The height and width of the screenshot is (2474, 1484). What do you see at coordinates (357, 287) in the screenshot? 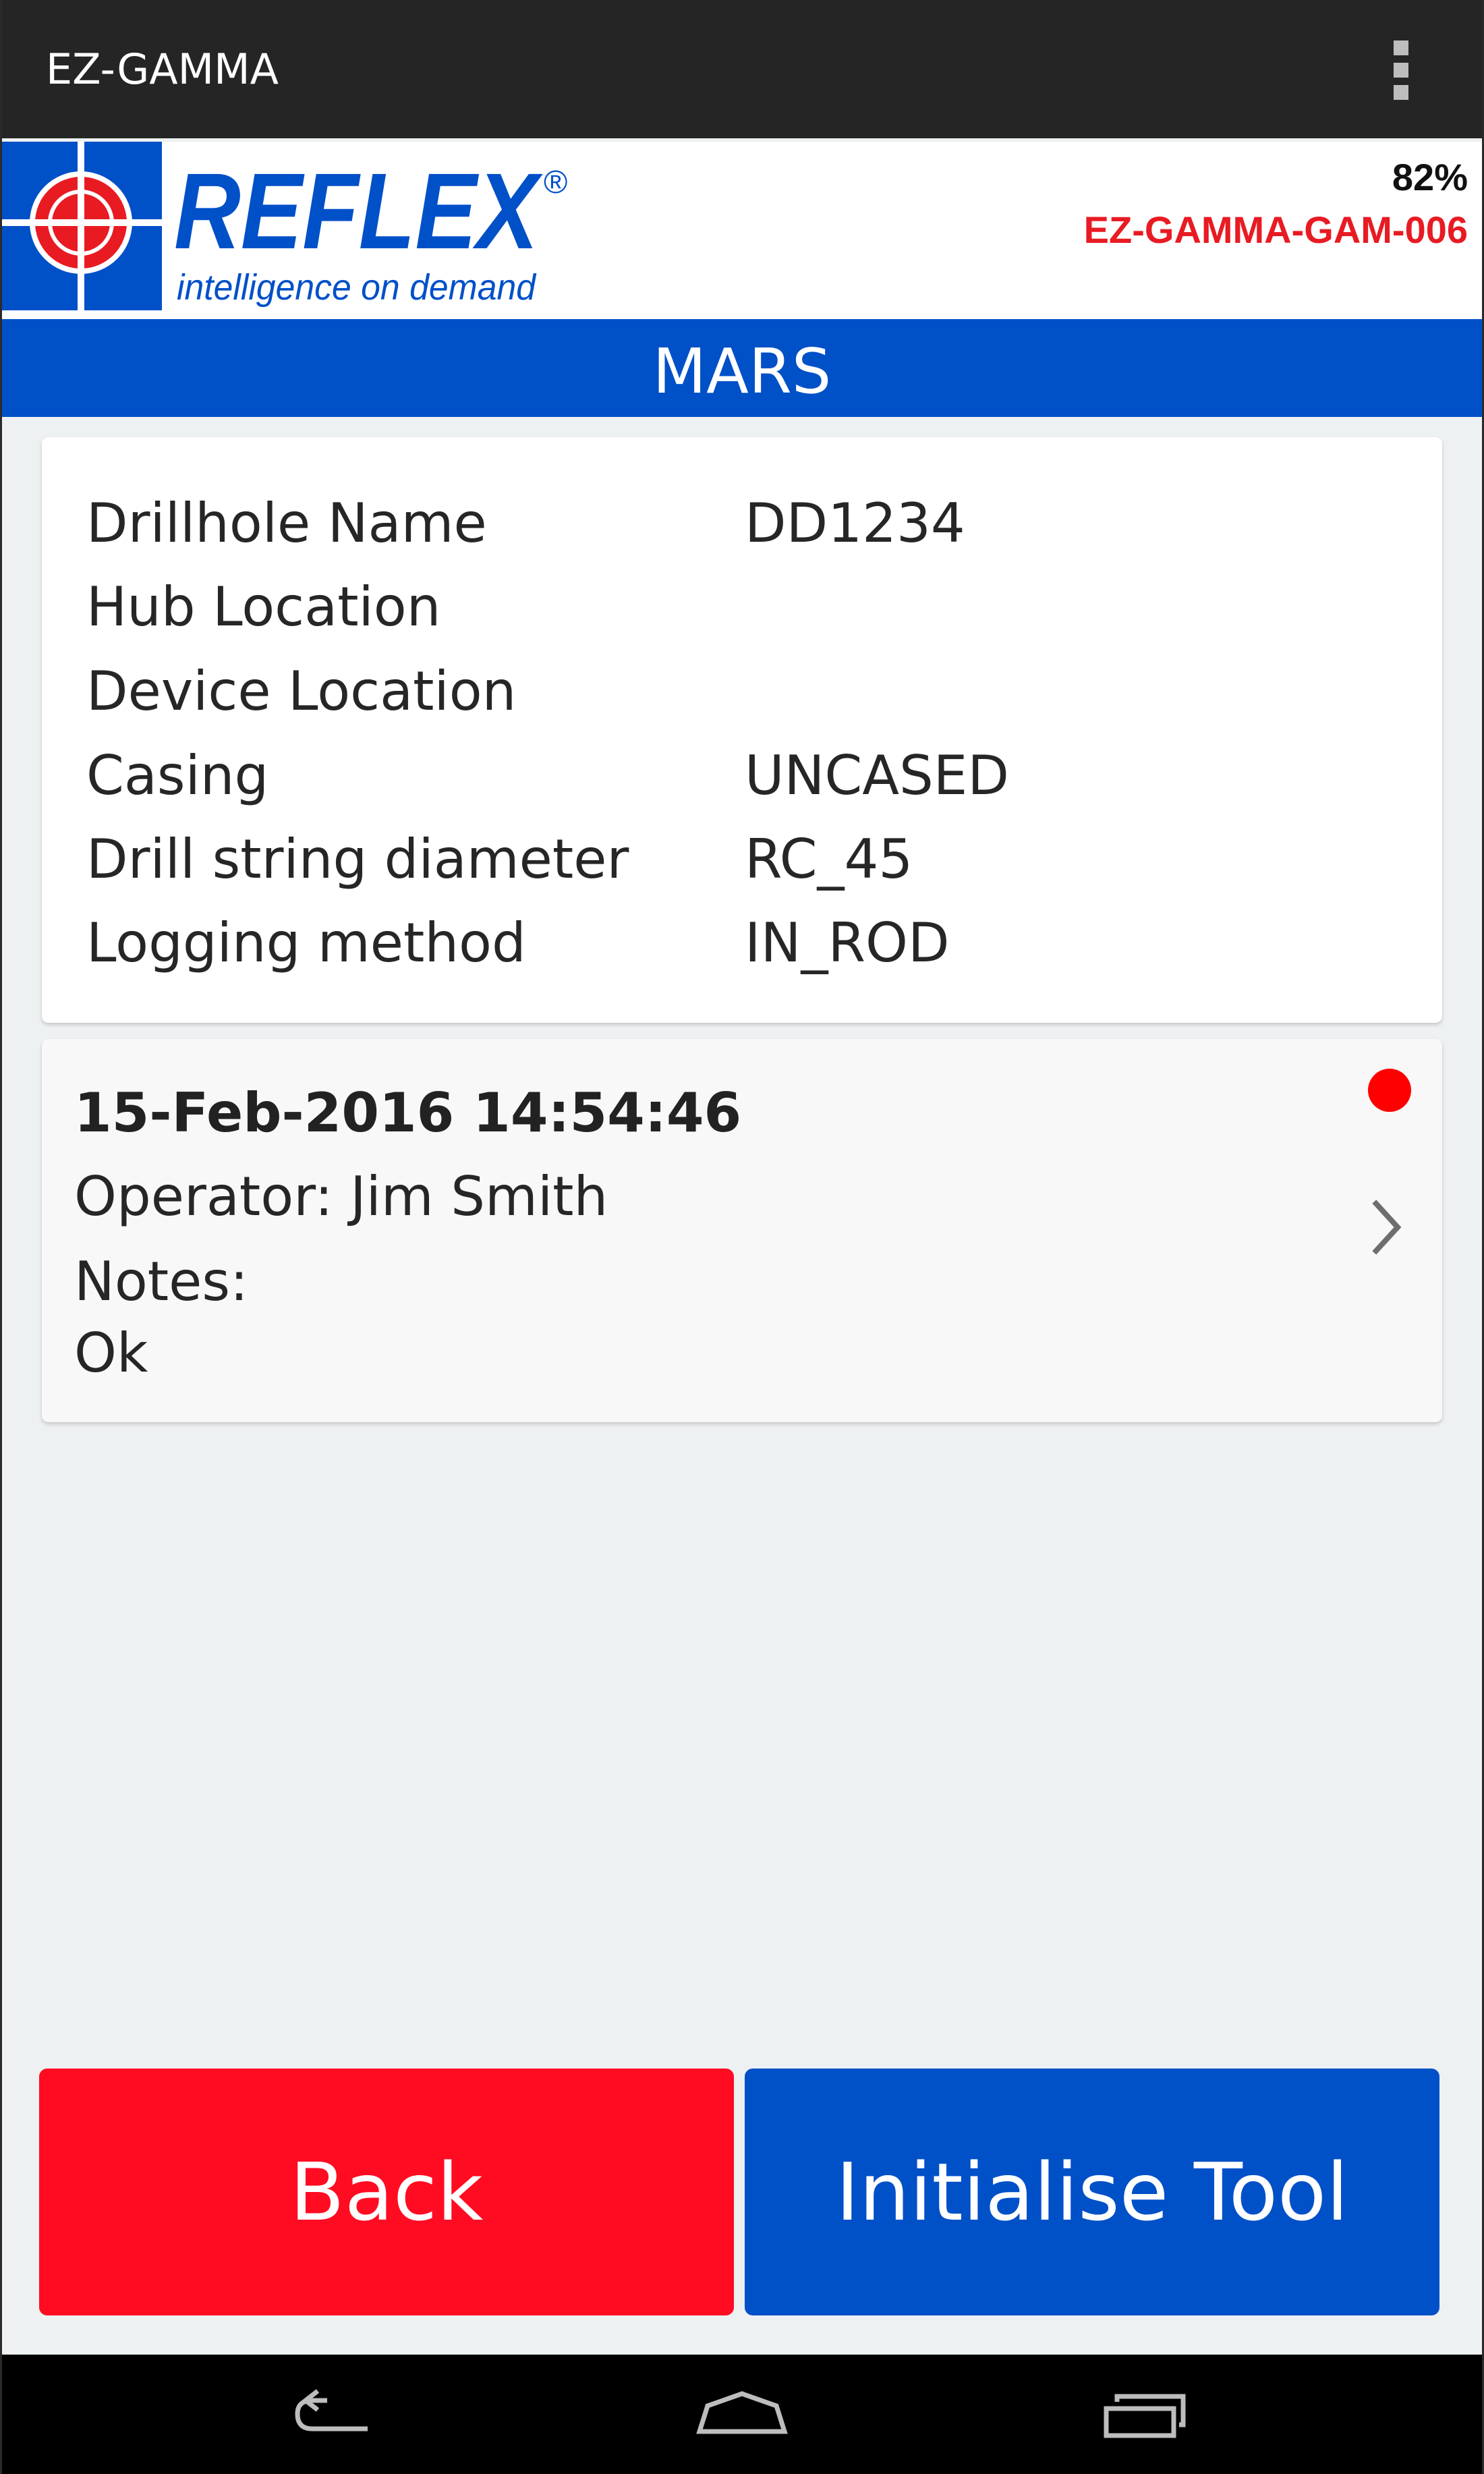
I see `svg-text: intelligence on demand` at bounding box center [357, 287].